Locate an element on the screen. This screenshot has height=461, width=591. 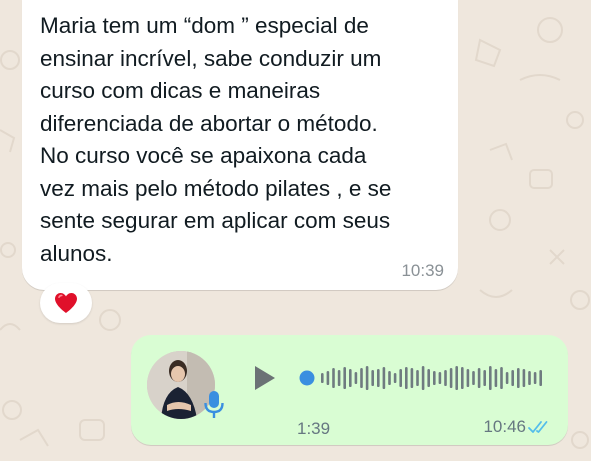
reaction-badge is located at coordinates (66, 303).